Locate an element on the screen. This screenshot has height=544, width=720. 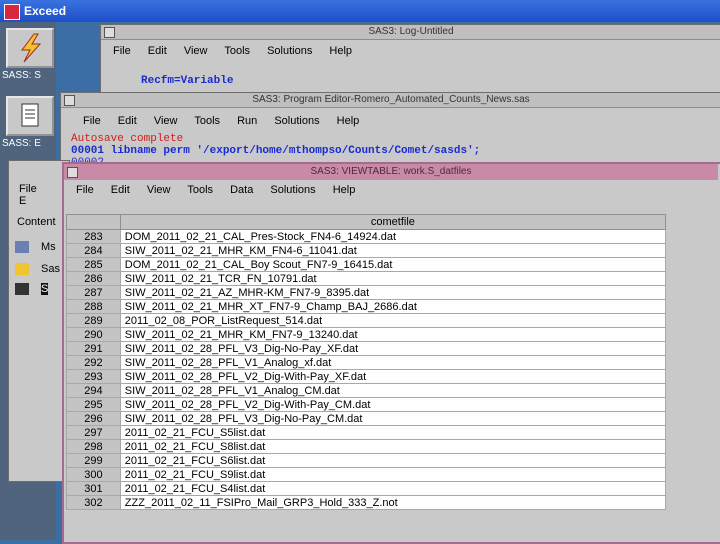
exceed-logo-icon is located at coordinates (12, 12).